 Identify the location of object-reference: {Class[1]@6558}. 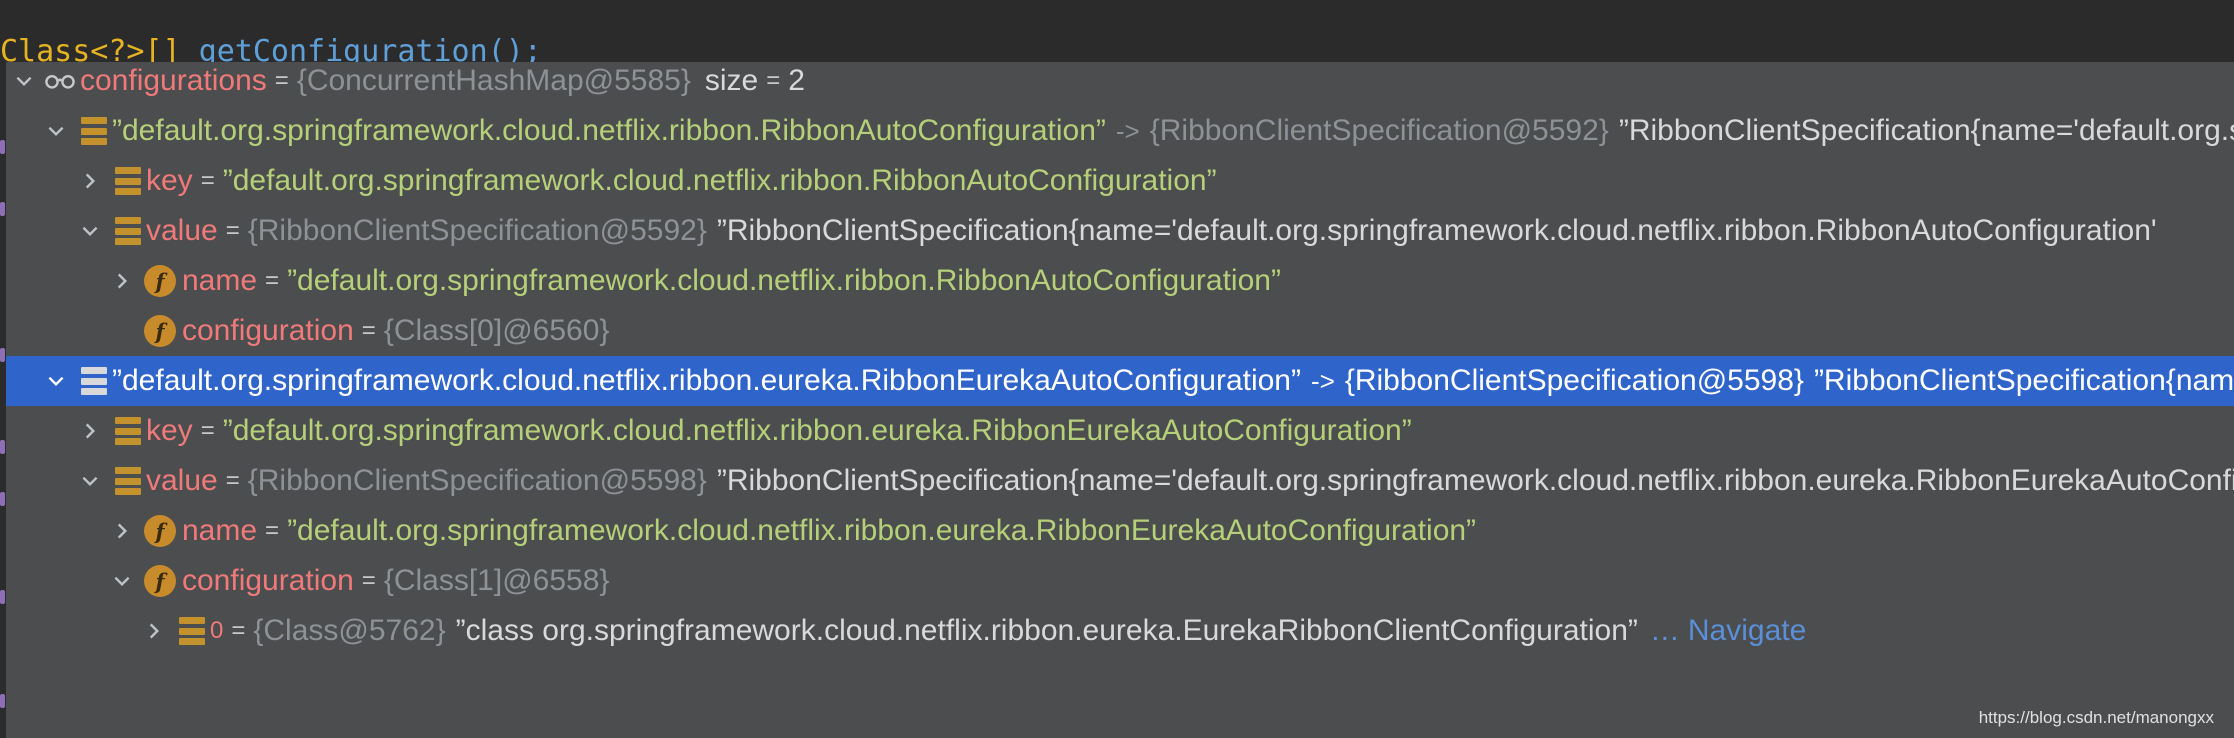
(496, 580).